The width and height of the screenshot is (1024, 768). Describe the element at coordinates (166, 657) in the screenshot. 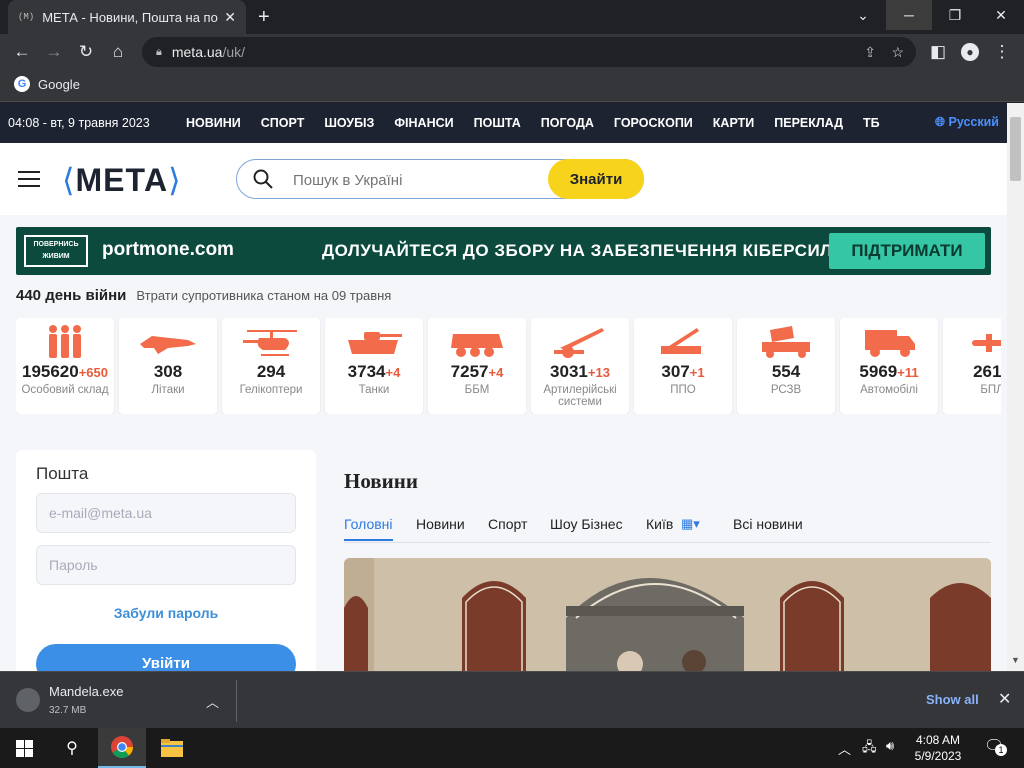

I see `login-button: Увійти` at that location.